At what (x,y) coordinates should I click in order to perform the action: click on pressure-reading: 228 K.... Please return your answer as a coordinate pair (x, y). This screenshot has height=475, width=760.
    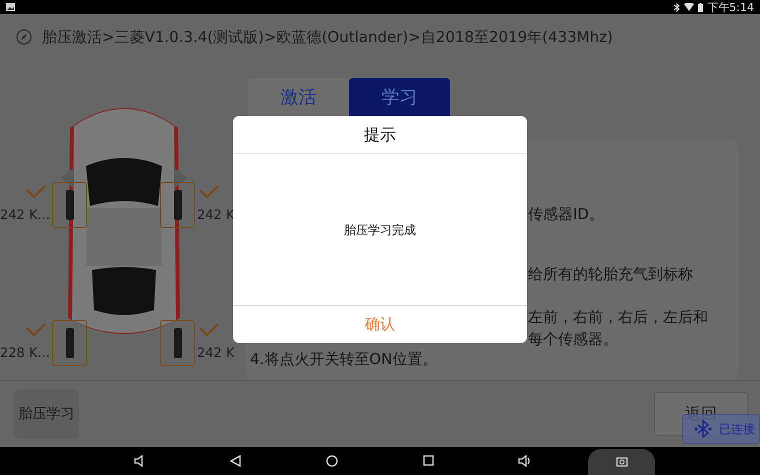
    Looking at the image, I should click on (25, 354).